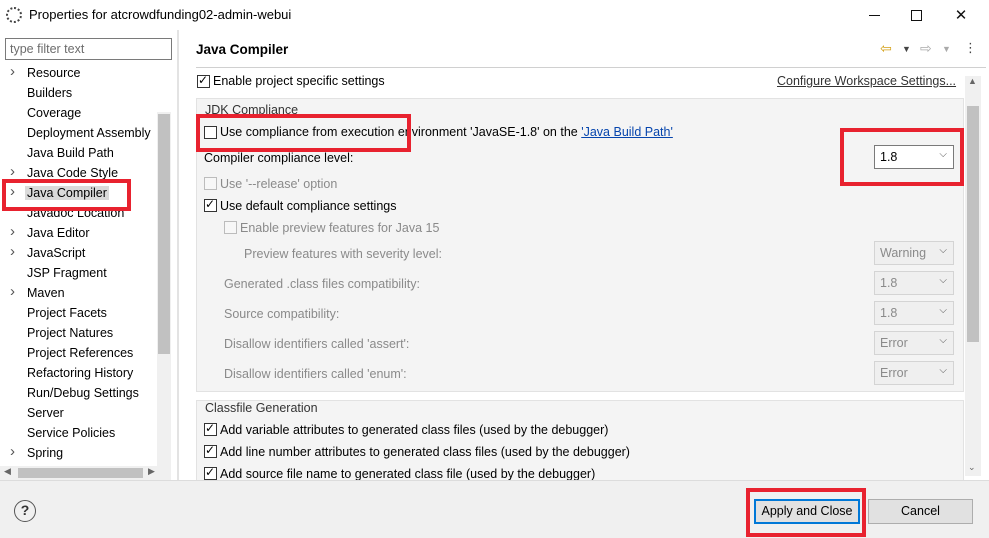 This screenshot has width=989, height=538. Describe the element at coordinates (79, 293) in the screenshot. I see `sidebar-item-maven: › Maven` at that location.